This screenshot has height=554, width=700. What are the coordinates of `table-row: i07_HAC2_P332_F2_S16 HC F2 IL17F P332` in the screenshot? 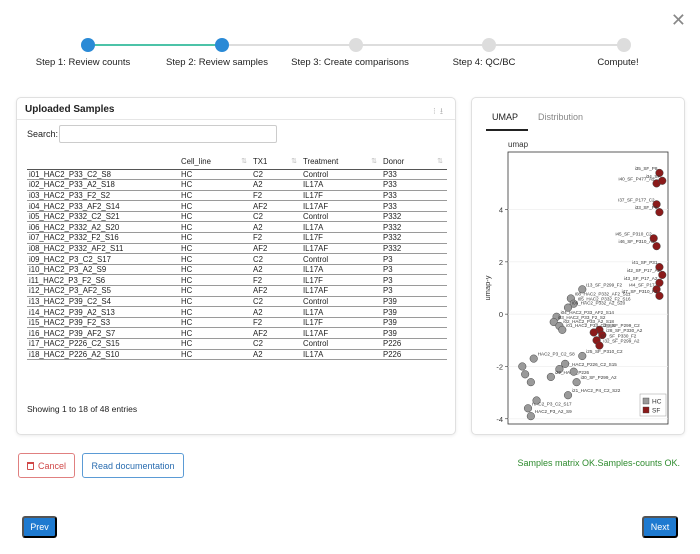 It's located at (237, 238).